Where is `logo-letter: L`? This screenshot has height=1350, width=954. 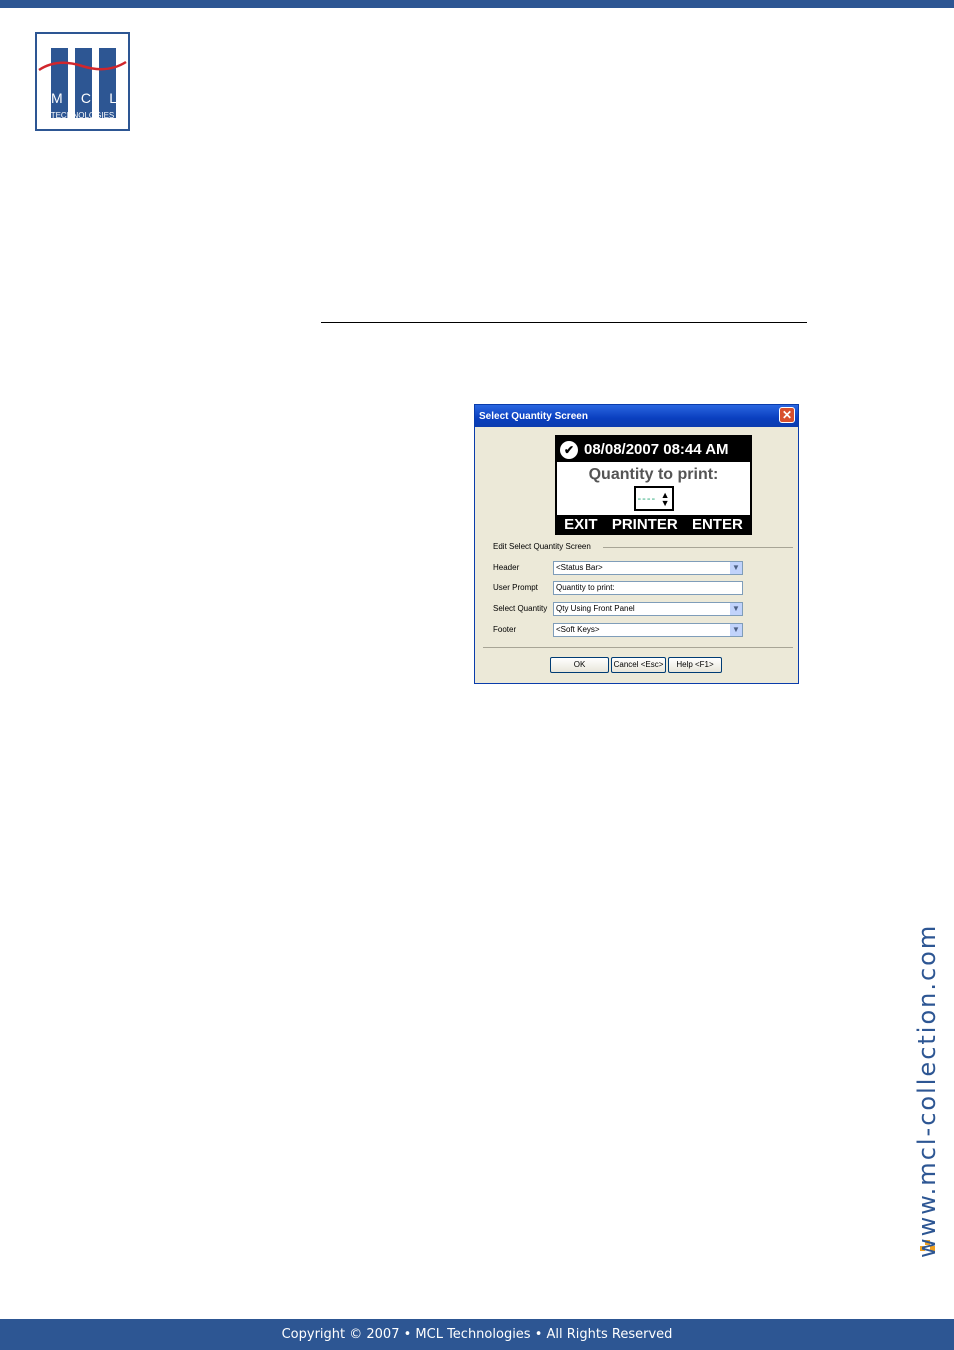 logo-letter: L is located at coordinates (113, 98).